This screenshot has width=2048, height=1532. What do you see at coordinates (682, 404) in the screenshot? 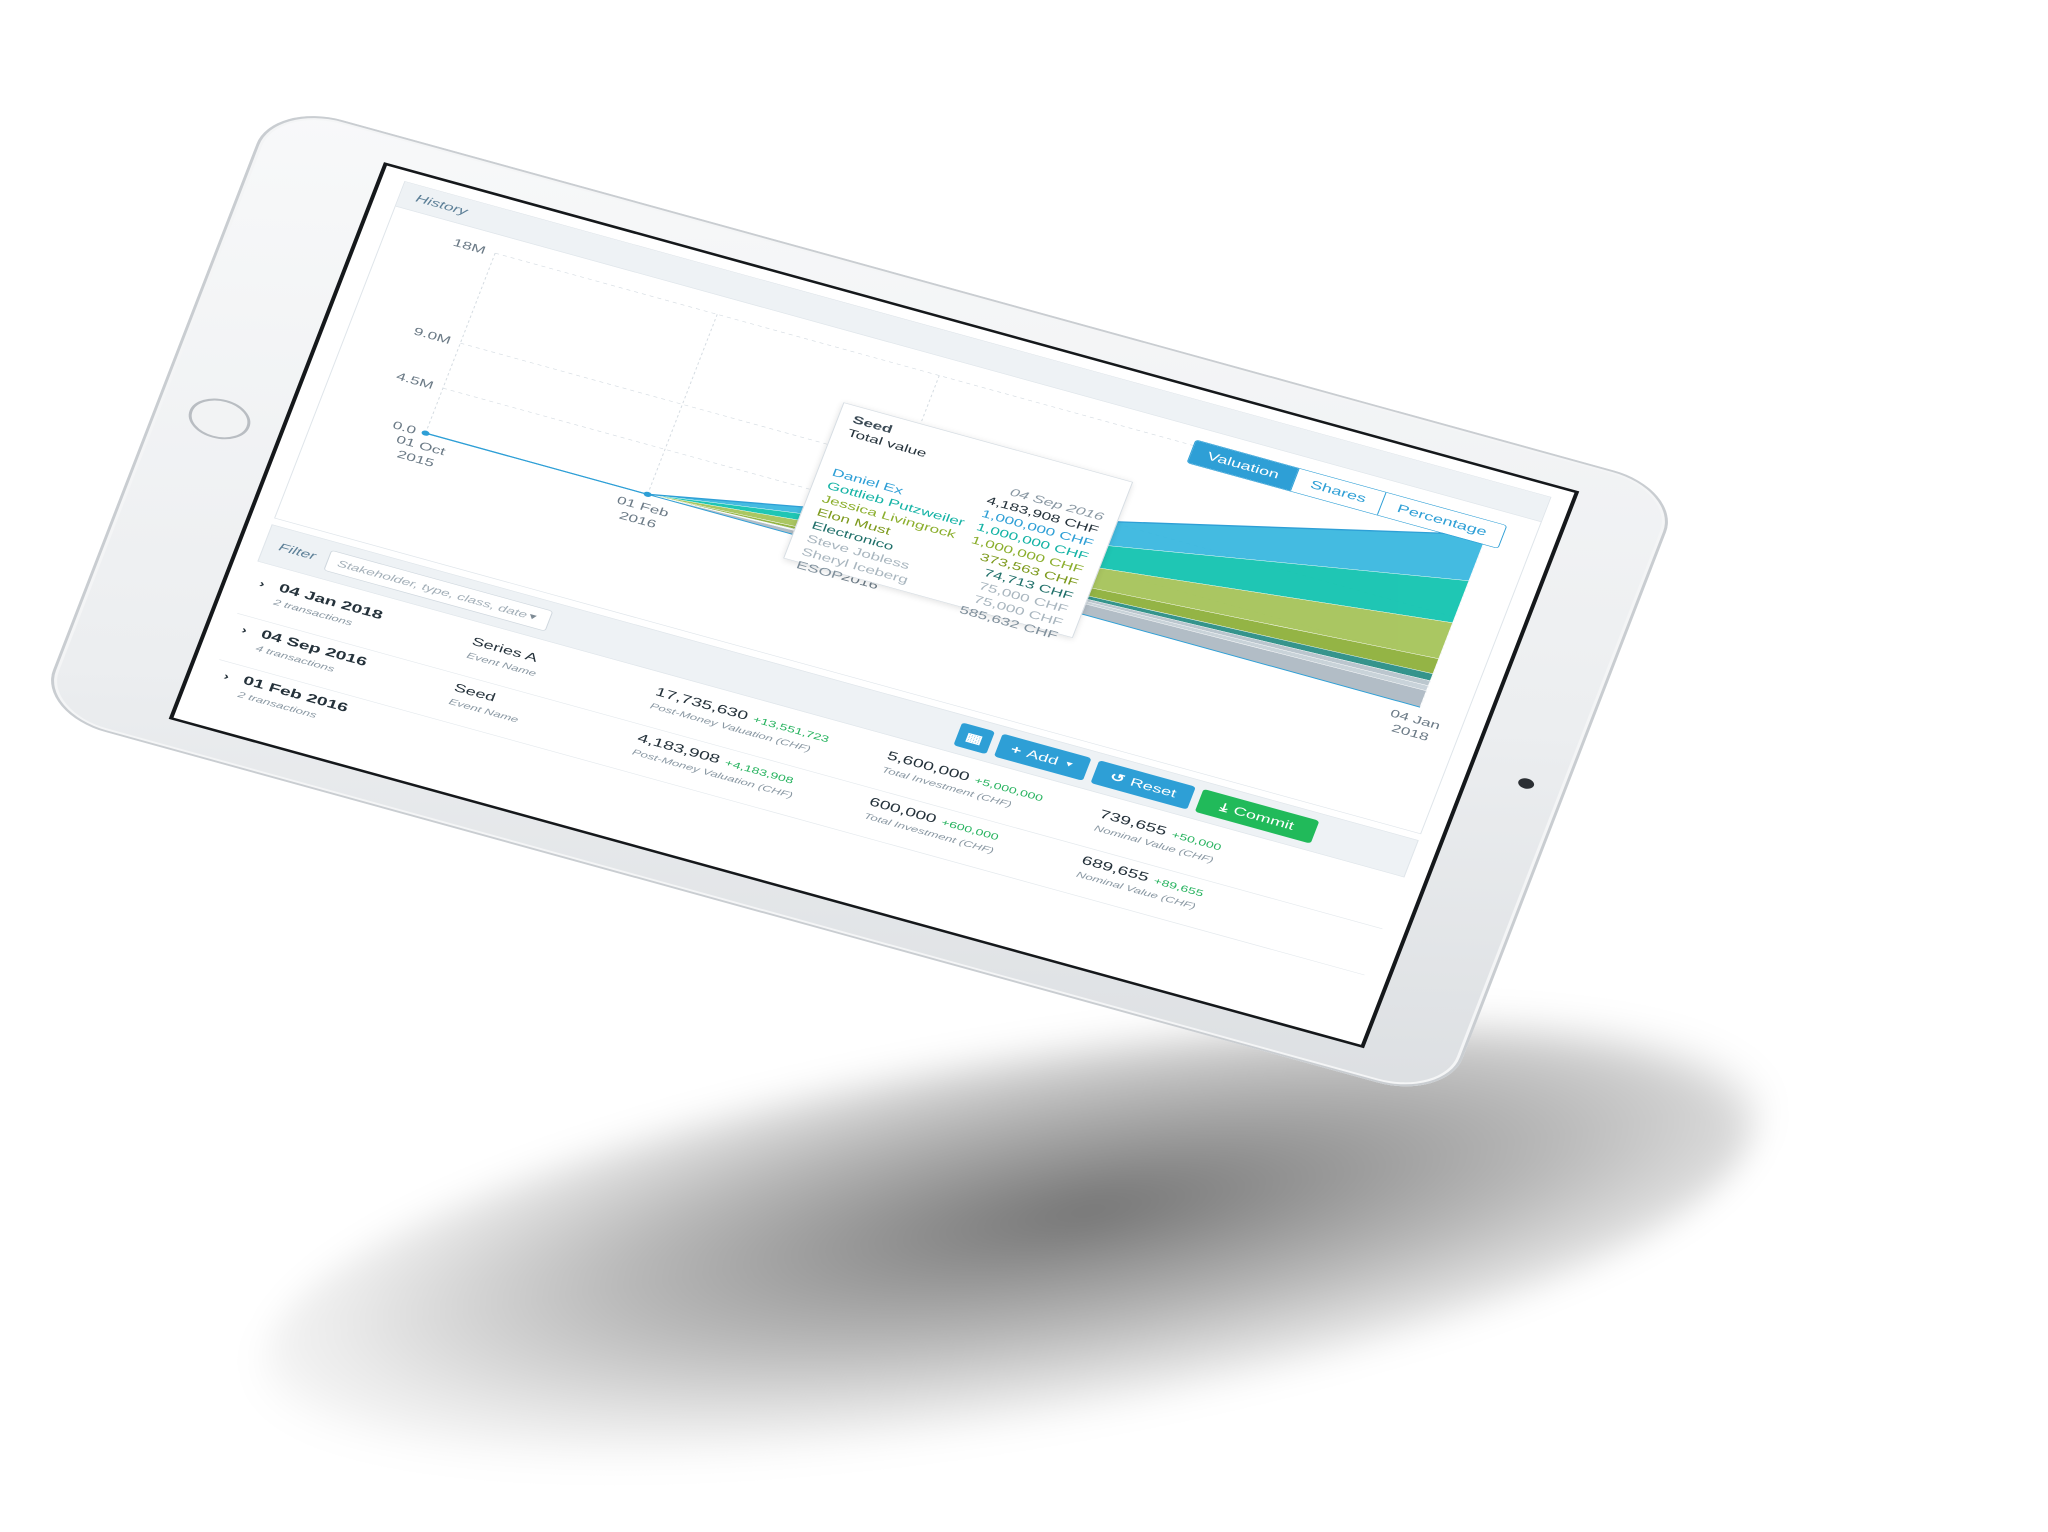
I see `grid-line` at bounding box center [682, 404].